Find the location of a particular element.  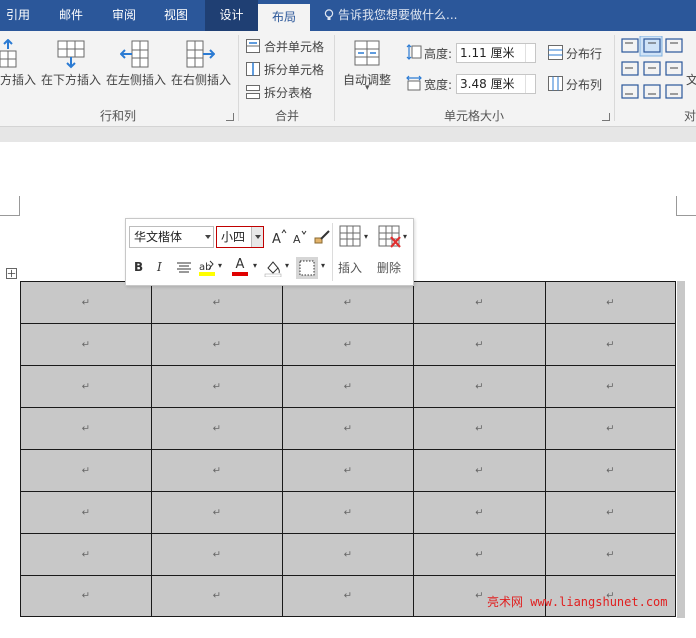

group-separator is located at coordinates (334, 78).